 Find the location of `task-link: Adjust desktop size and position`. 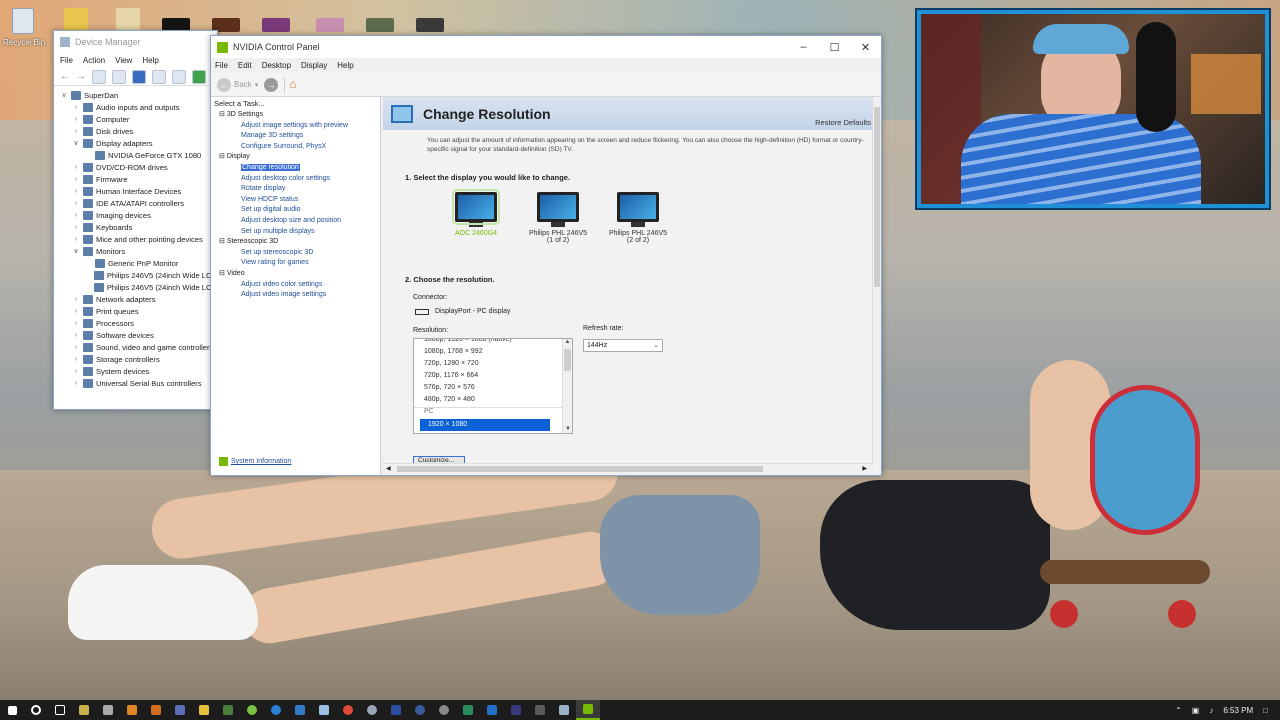

task-link: Adjust desktop size and position is located at coordinates (299, 221).